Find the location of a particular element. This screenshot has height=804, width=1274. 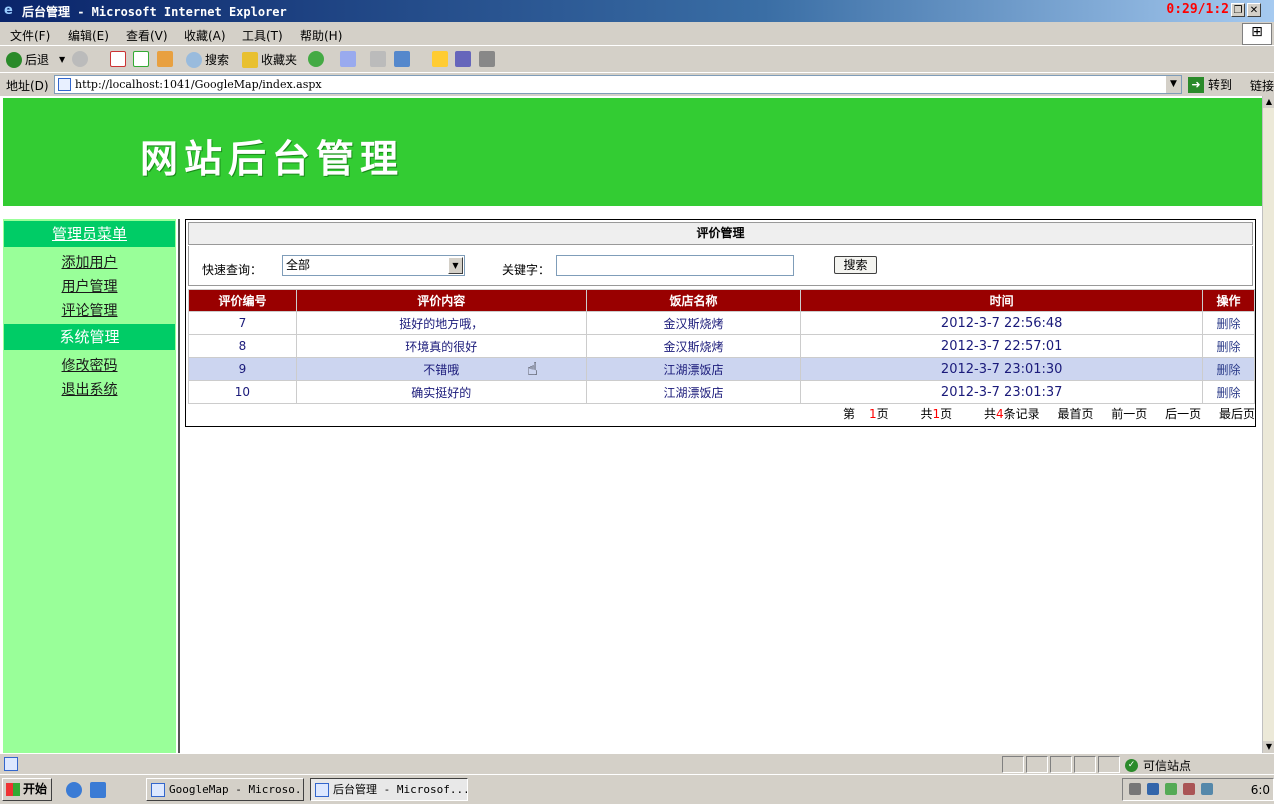

sidebar-item-user-management: 用户管理 is located at coordinates (89, 286).